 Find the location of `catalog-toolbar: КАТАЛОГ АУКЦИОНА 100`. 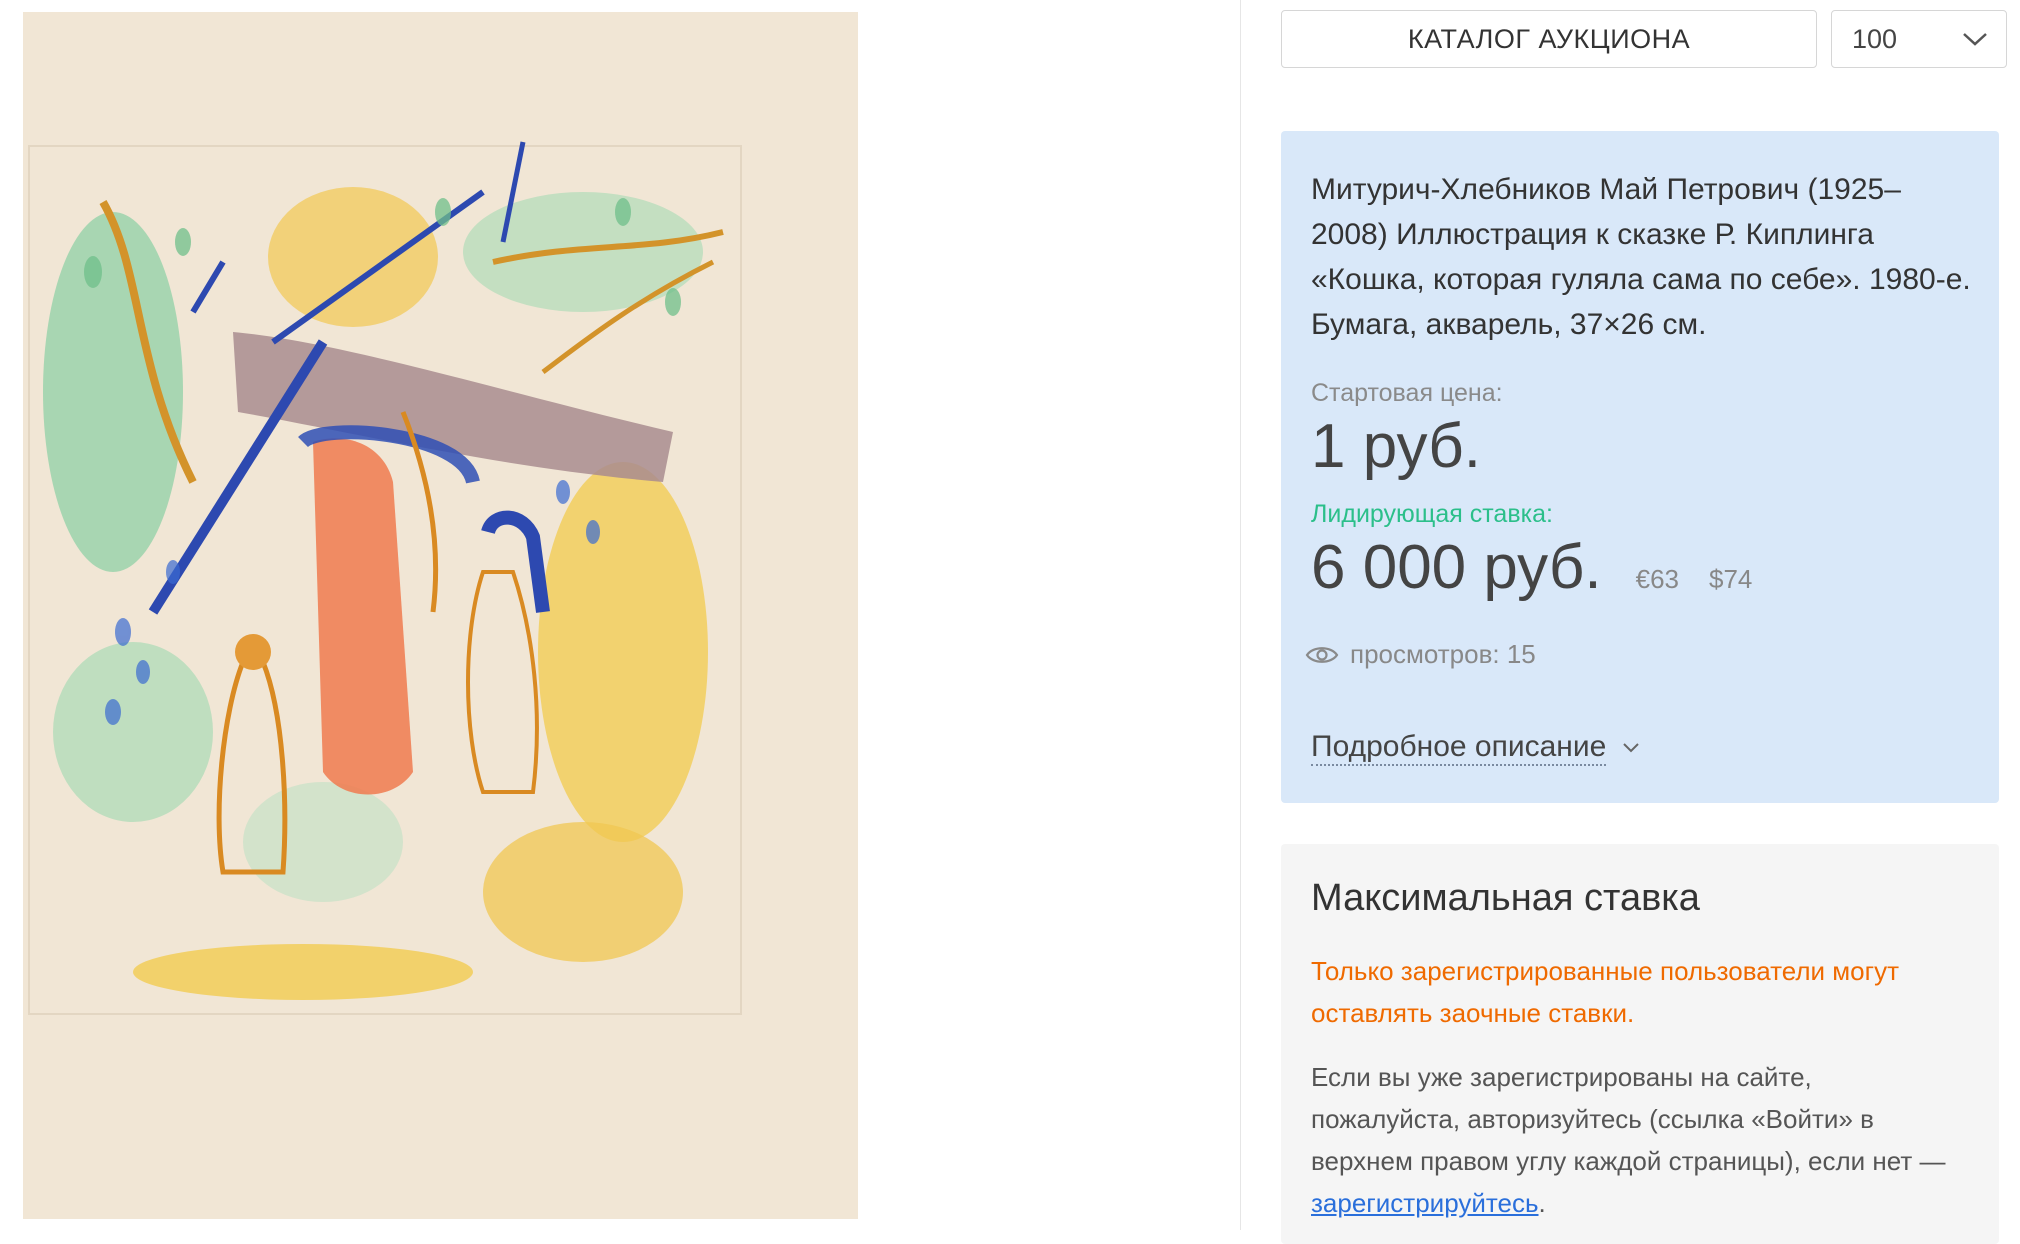

catalog-toolbar: КАТАЛОГ АУКЦИОНА 100 is located at coordinates (1646, 41).